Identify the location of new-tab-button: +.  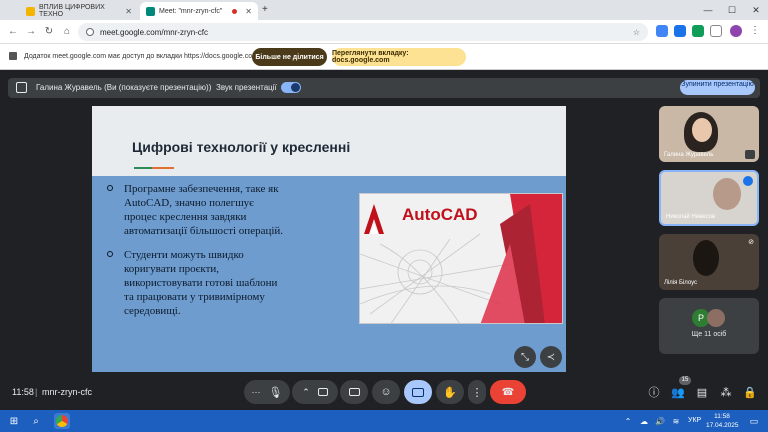
(265, 9).